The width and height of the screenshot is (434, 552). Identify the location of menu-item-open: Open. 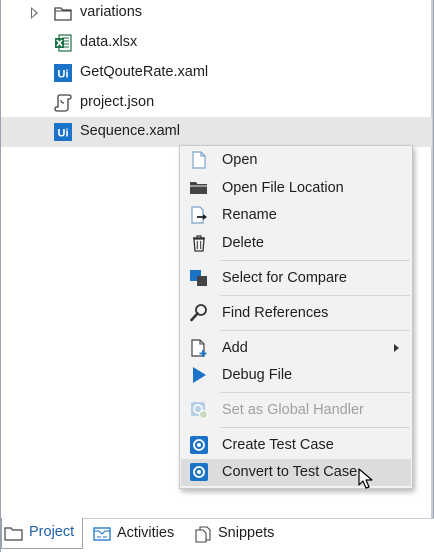
(296, 160).